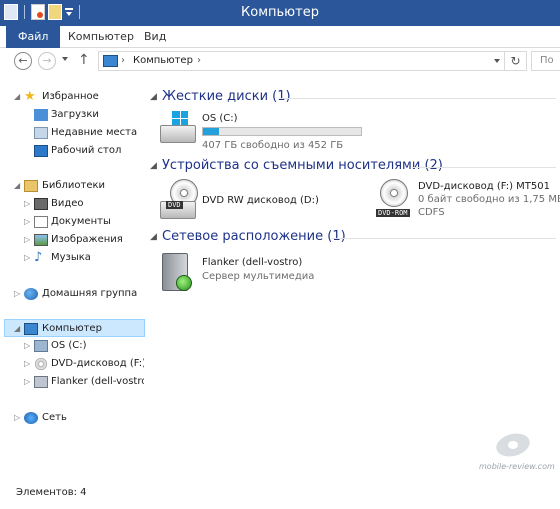  Describe the element at coordinates (54, 417) in the screenshot. I see `nav-item-label: Сеть` at that location.